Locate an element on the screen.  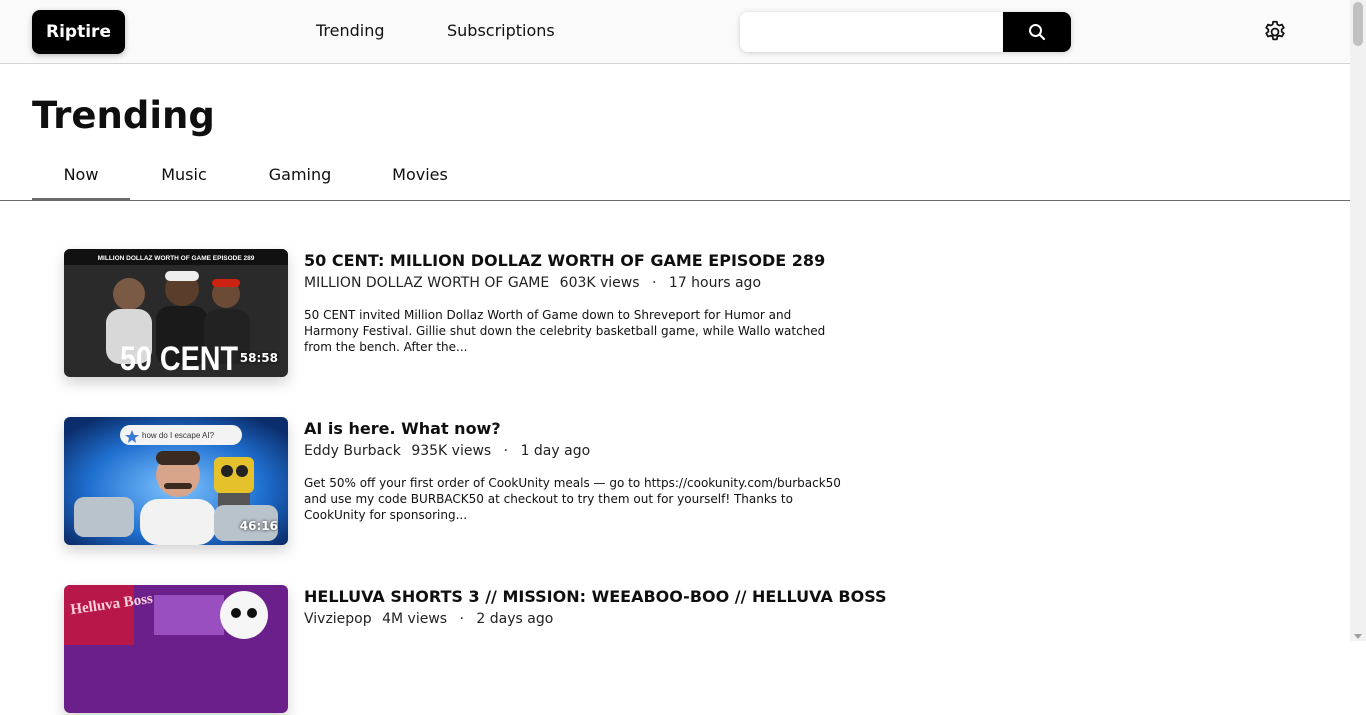
gear-icon is located at coordinates (1275, 30).